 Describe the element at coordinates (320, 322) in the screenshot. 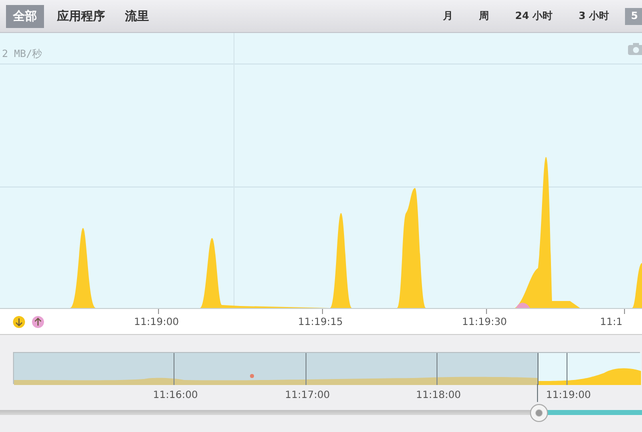

I see `axis-label: 11:19:15` at that location.